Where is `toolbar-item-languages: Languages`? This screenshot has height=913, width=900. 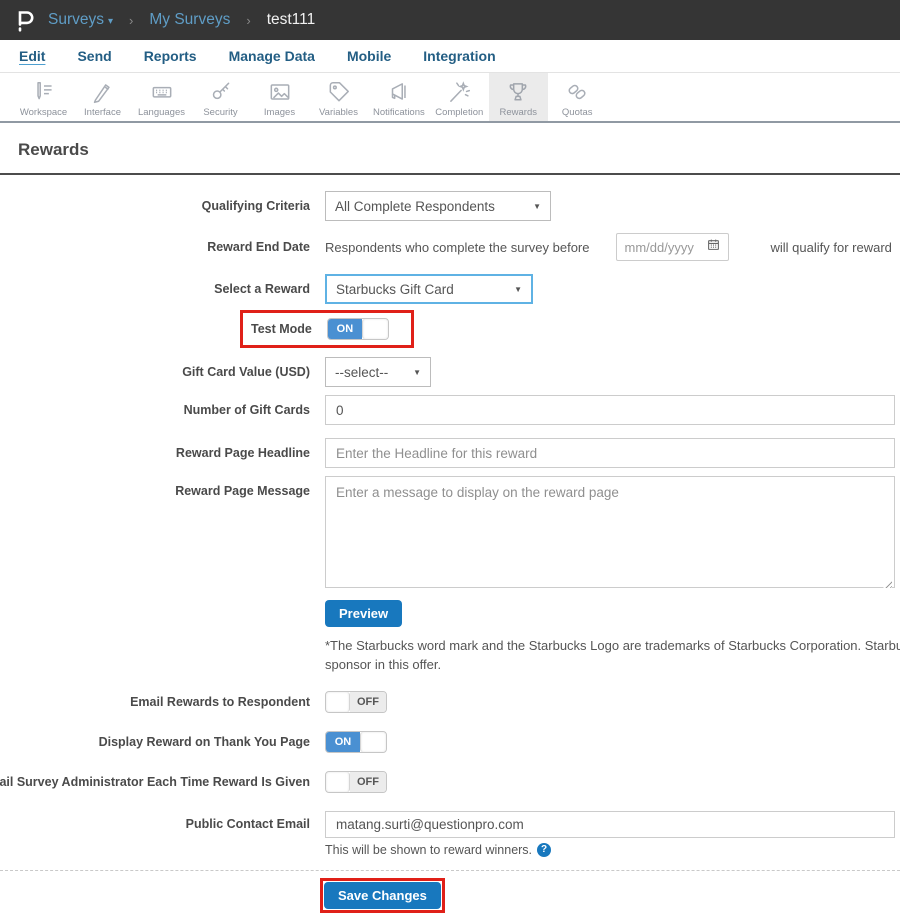
toolbar-item-languages: Languages is located at coordinates (161, 97).